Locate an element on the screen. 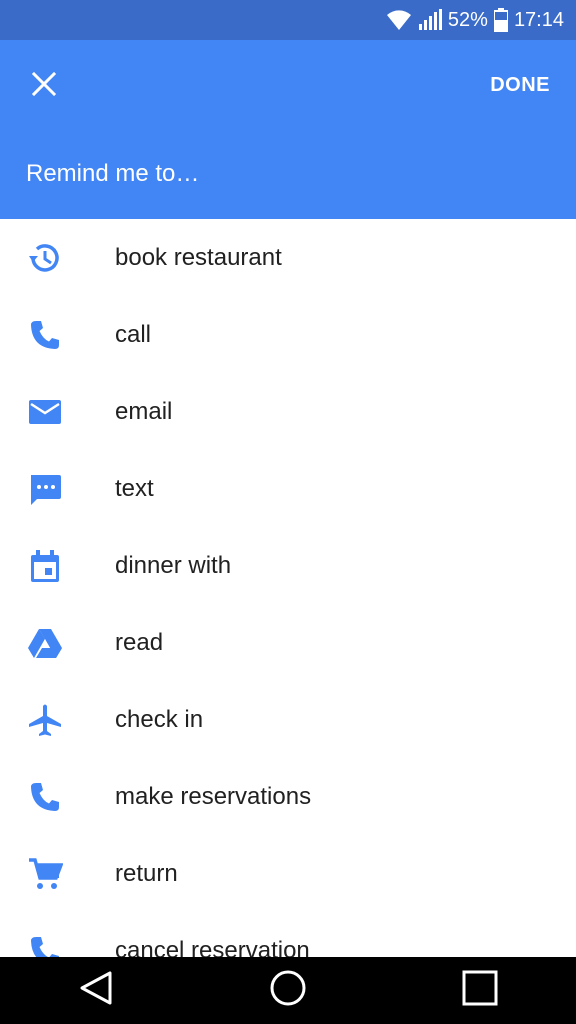 This screenshot has width=576, height=1024. recents-button is located at coordinates (480, 991).